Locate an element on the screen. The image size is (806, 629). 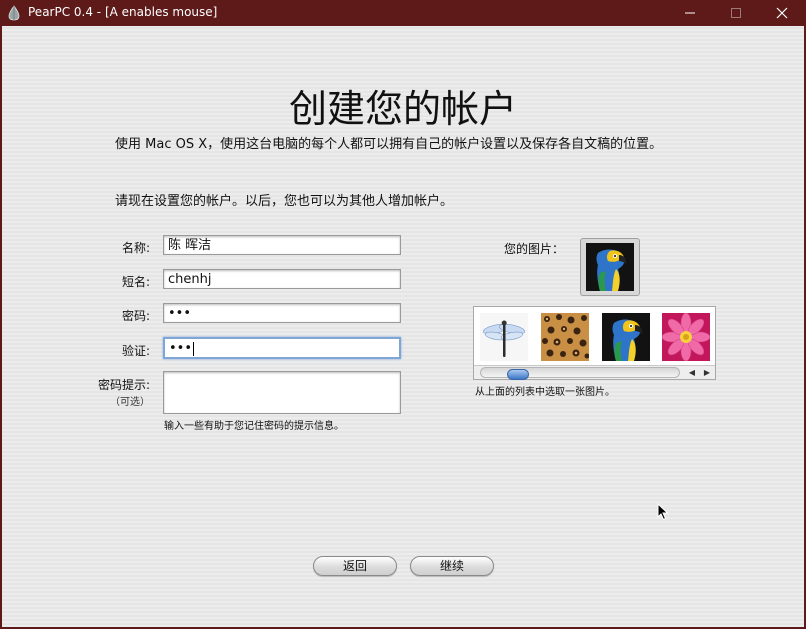
close-button is located at coordinates (782, 13).